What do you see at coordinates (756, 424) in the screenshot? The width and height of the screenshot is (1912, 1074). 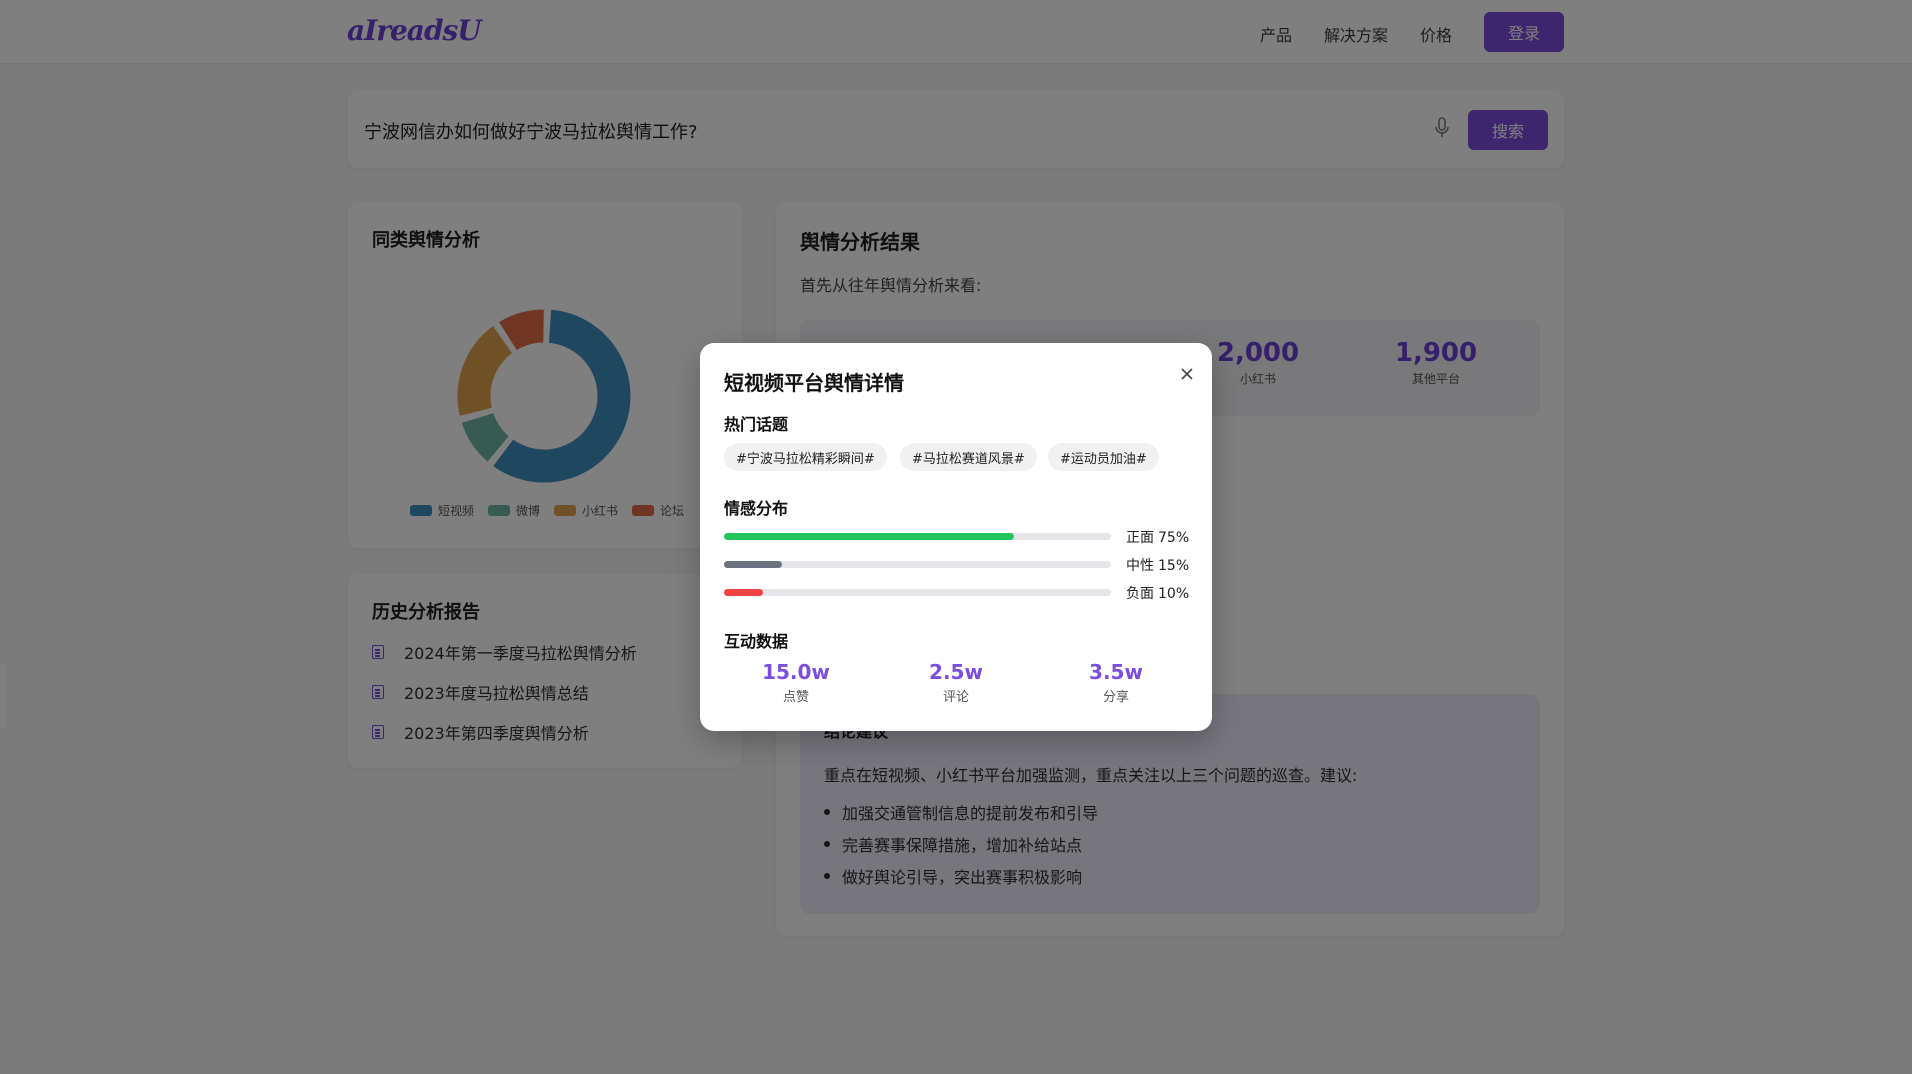 I see `hot-topics-title: 热门话题` at bounding box center [756, 424].